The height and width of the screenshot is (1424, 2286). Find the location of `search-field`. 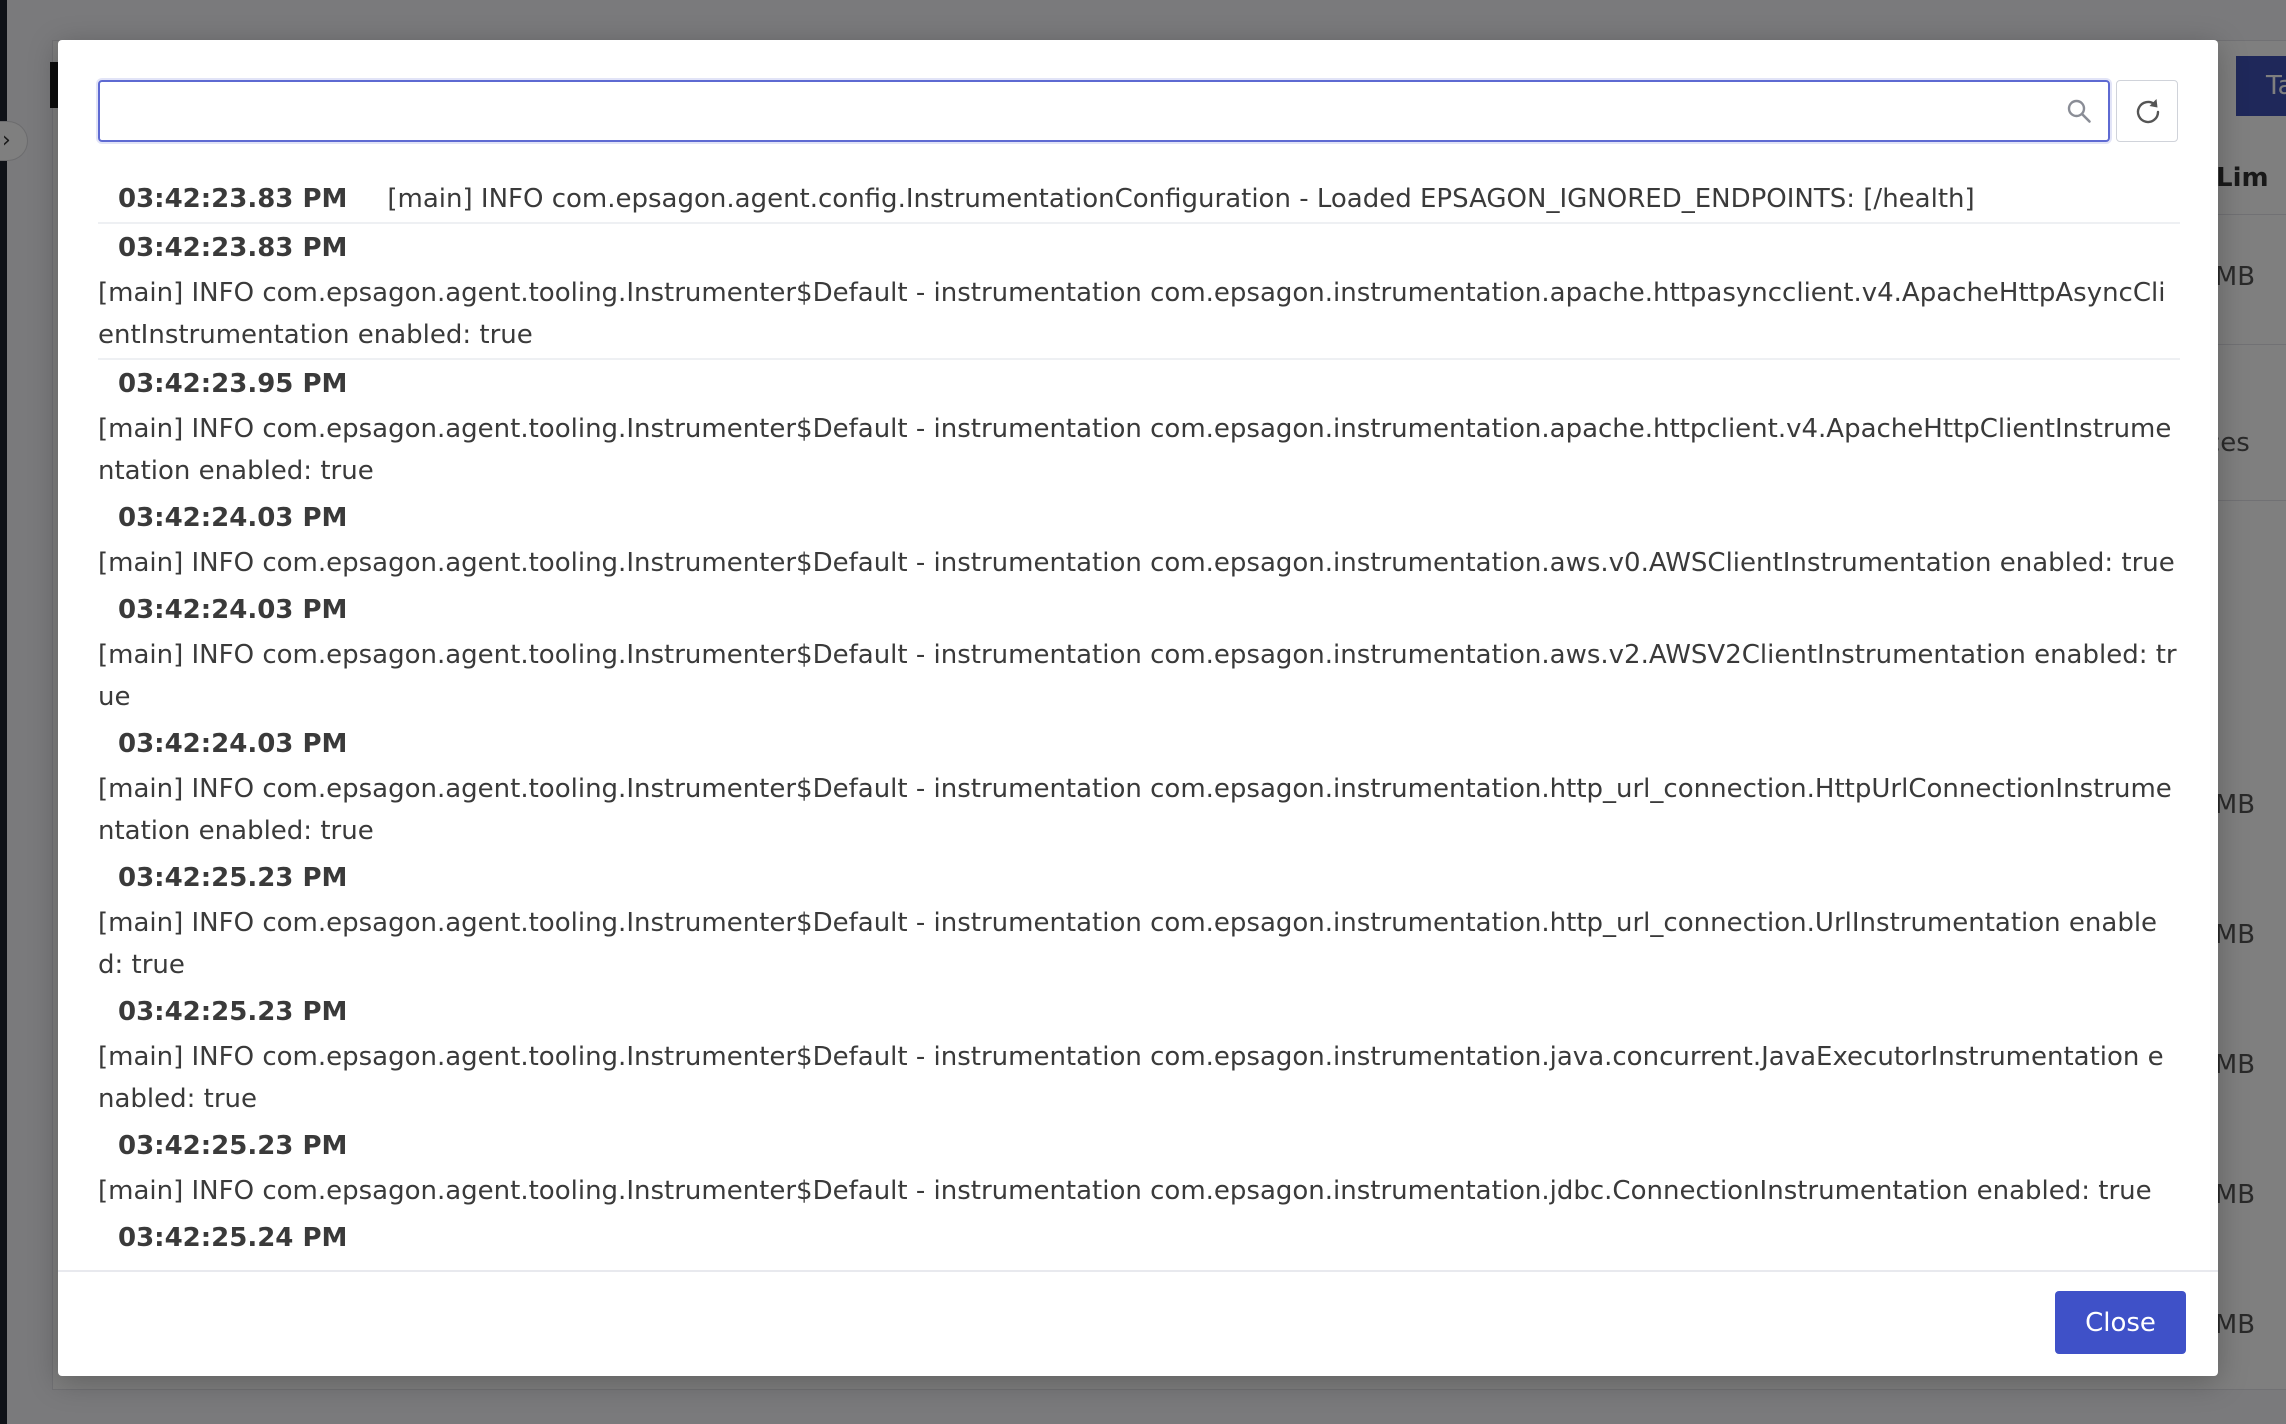

search-field is located at coordinates (1104, 111).